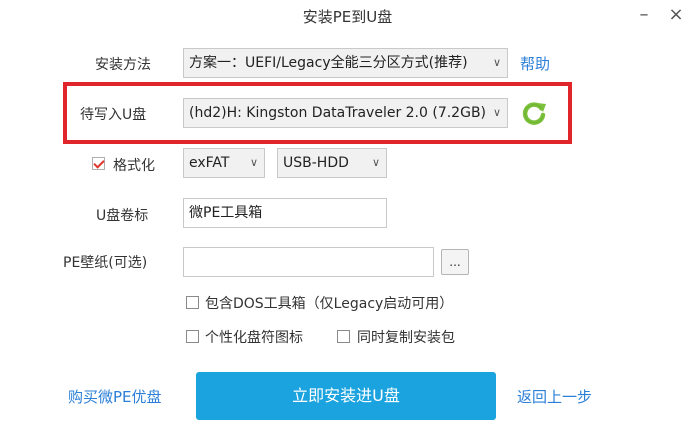 This screenshot has height=431, width=695. What do you see at coordinates (192, 336) in the screenshot?
I see `custom-icon-checkbox` at bounding box center [192, 336].